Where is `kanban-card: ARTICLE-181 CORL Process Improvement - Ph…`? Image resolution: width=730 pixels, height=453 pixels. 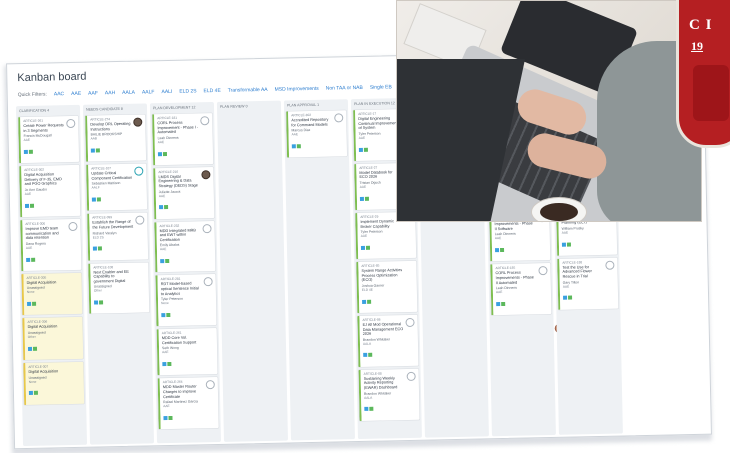
kanban-card: ARTICLE-181 CORL Process Improvement - Ph… is located at coordinates (183, 139).